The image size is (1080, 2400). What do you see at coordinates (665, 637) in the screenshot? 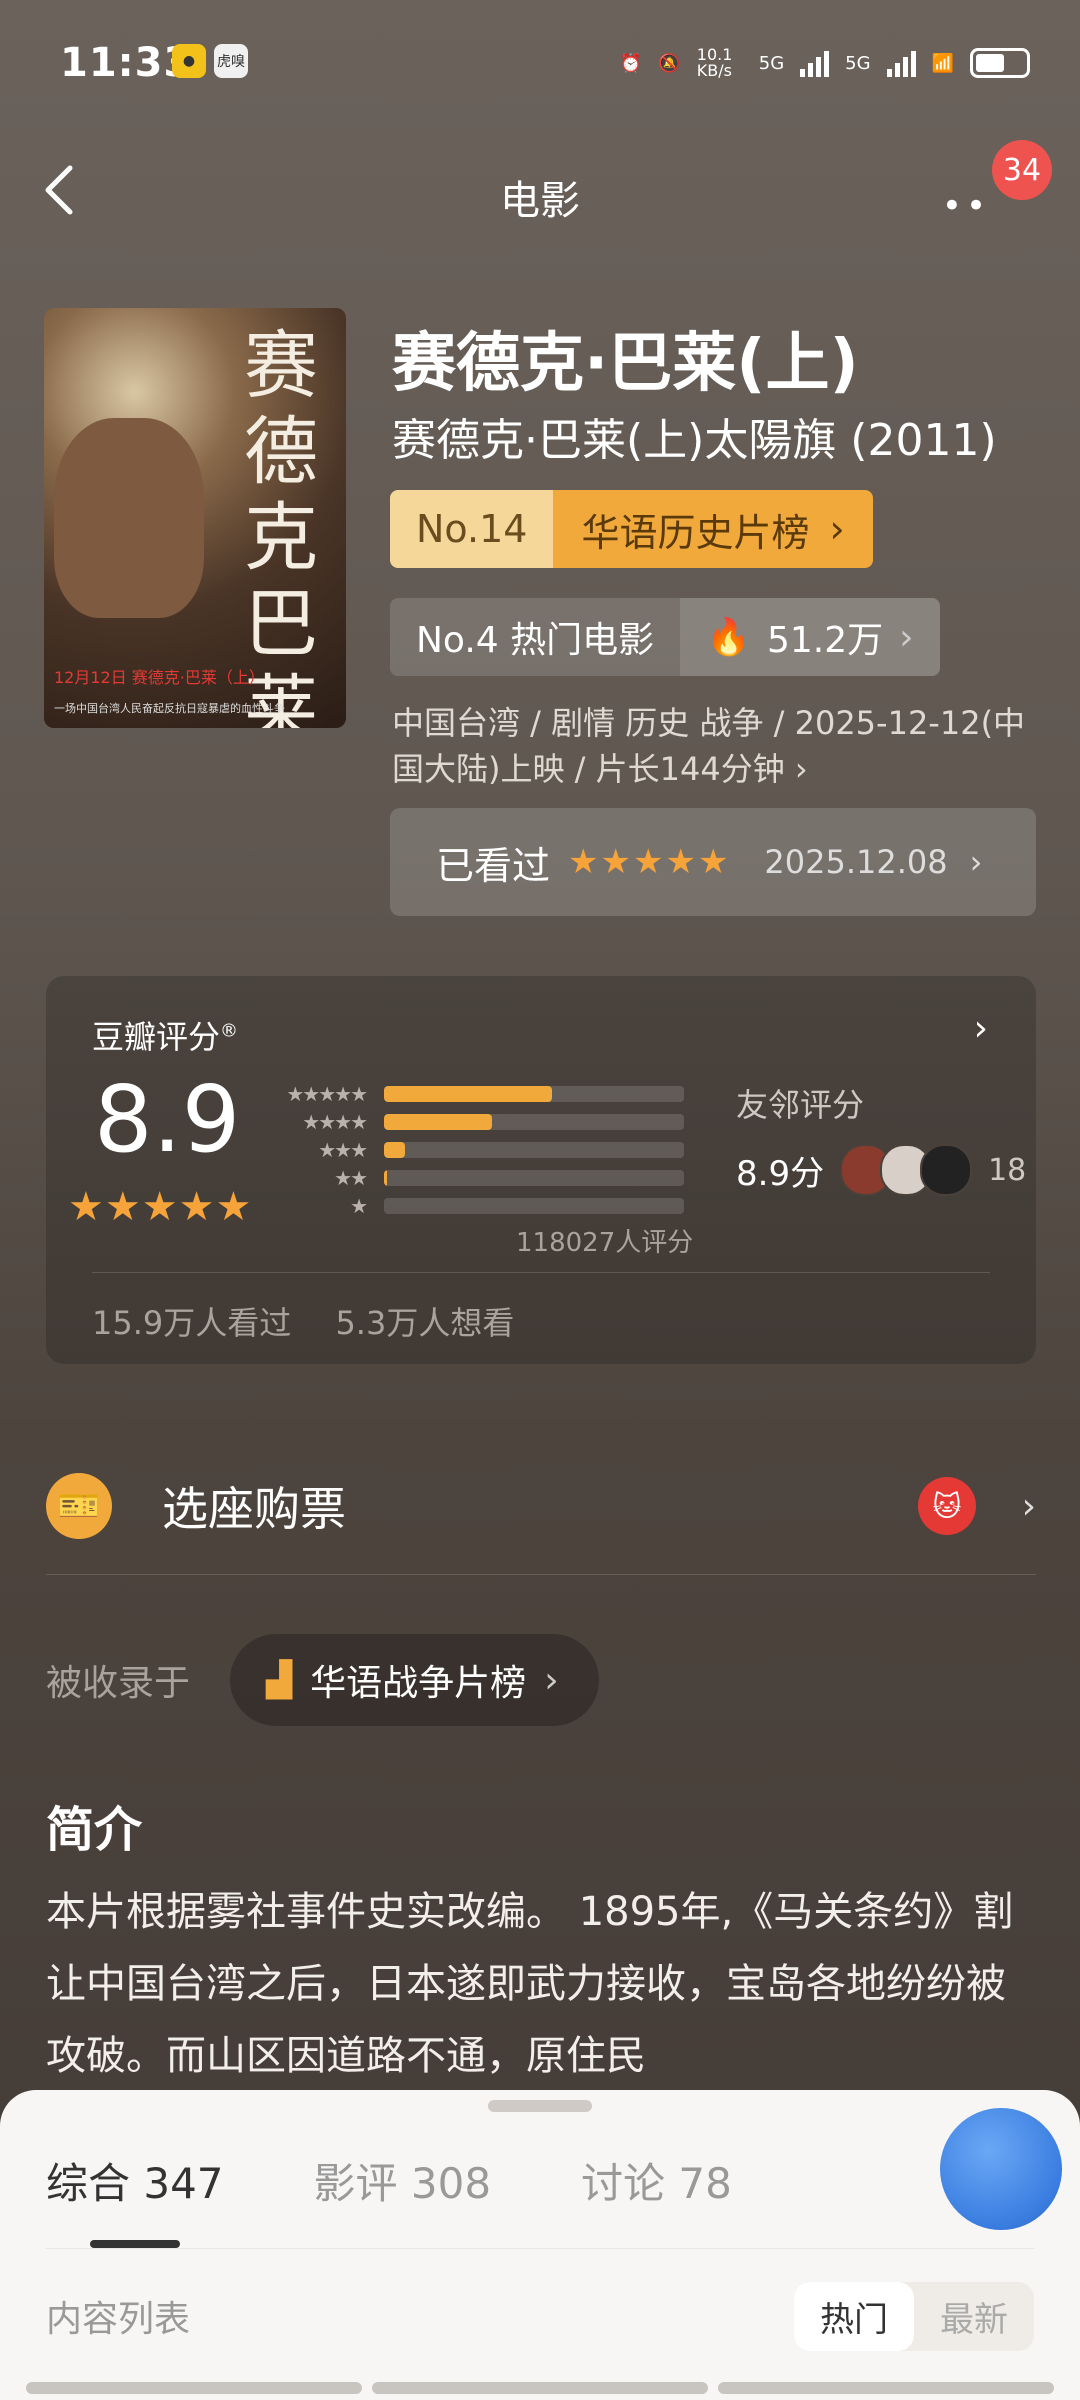
I see `hot-movie-chip: No.4 热门电影 🔥 51.2万 ›` at bounding box center [665, 637].